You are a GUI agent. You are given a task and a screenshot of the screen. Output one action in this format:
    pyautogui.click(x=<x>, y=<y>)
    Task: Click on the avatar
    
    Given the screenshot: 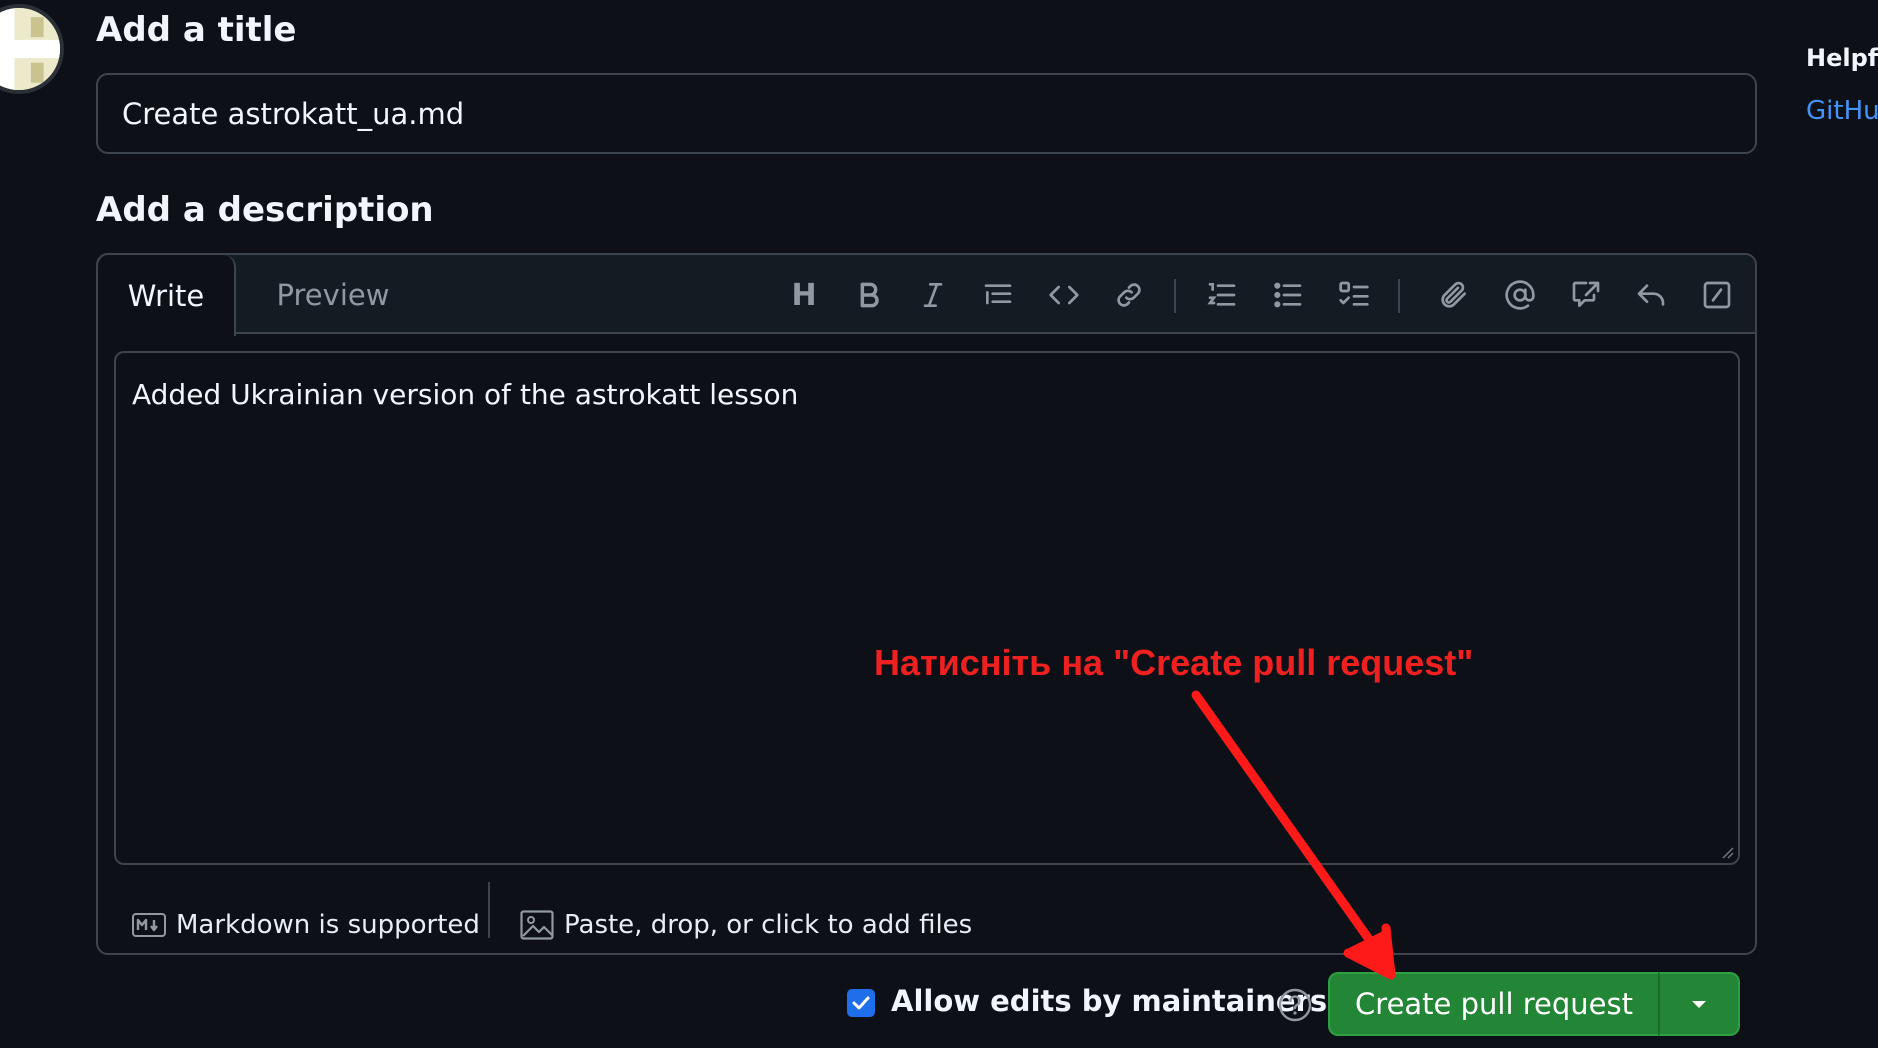 What is the action you would take?
    pyautogui.click(x=32, y=49)
    